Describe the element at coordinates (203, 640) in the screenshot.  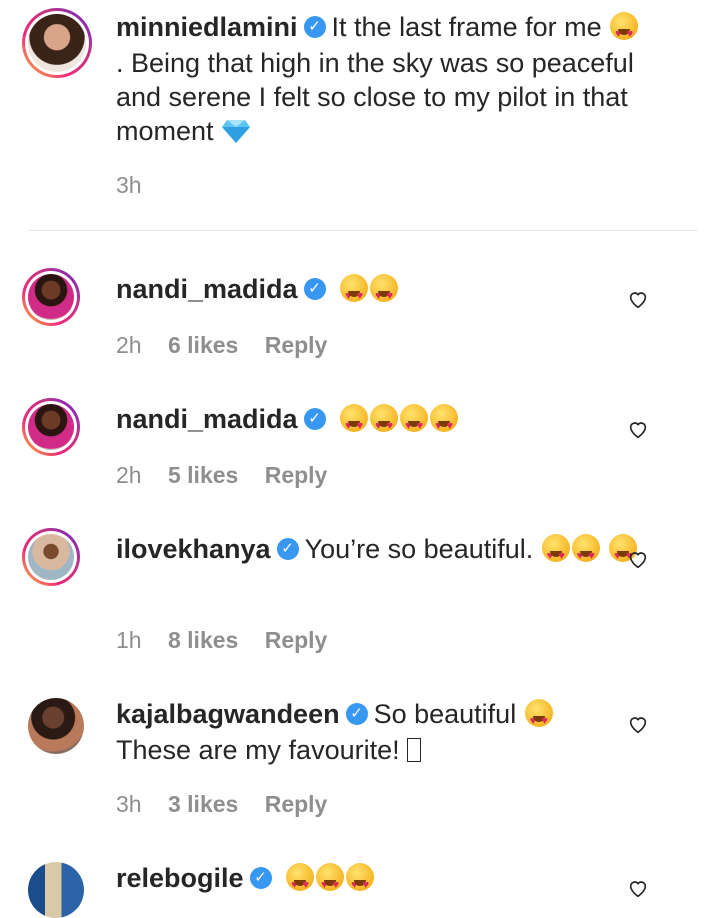
I see `likes-count: 8 likes` at that location.